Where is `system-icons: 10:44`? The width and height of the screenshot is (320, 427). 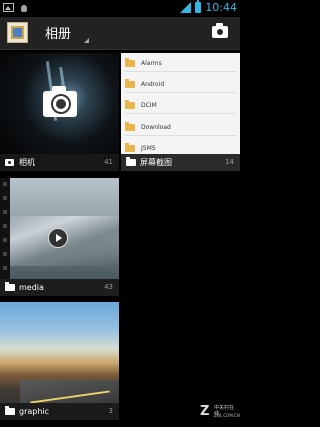
system-icons: 10:44 is located at coordinates (208, 7).